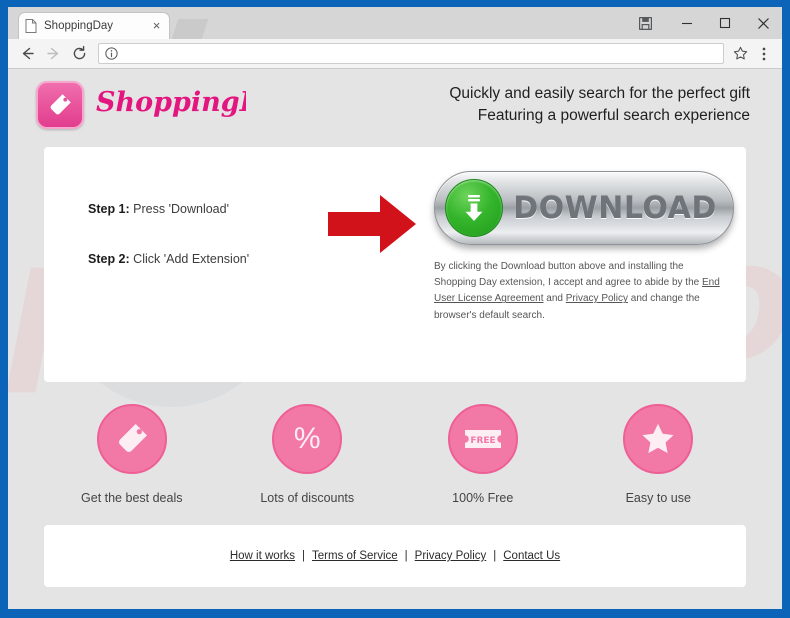 The height and width of the screenshot is (618, 790). What do you see at coordinates (109, 209) in the screenshot?
I see `step-1-prefix: Step 1:` at bounding box center [109, 209].